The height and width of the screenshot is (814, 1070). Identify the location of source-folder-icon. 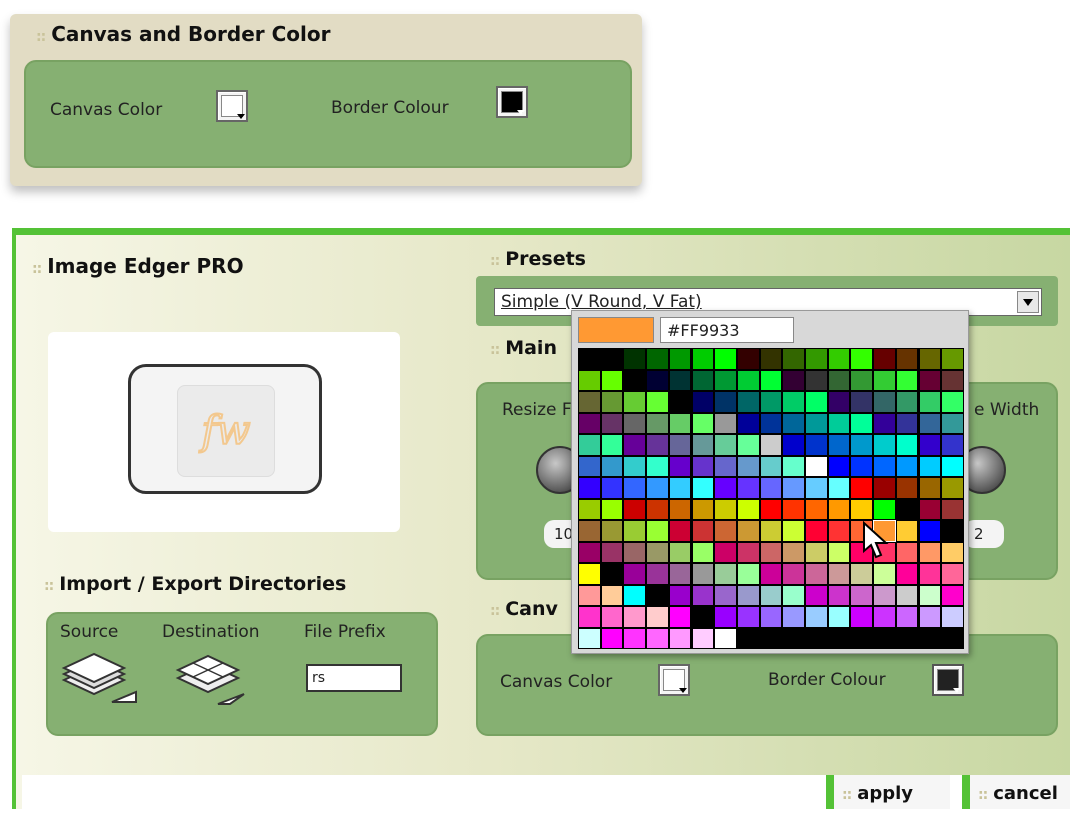
(100, 678).